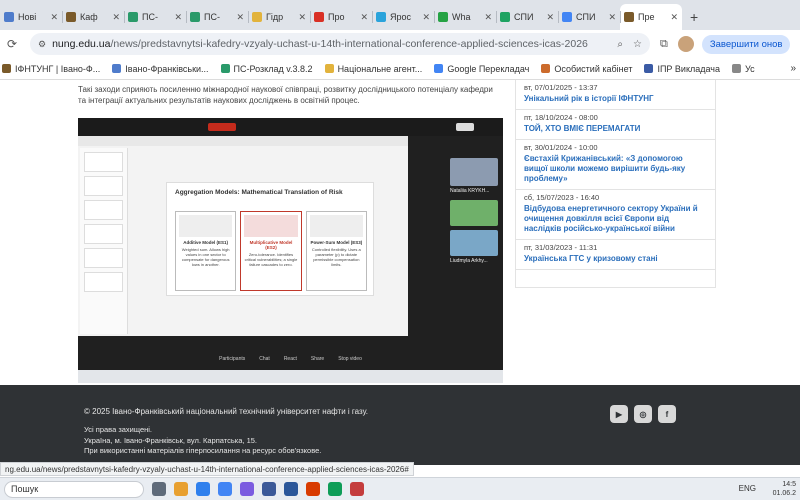 Image resolution: width=800 pixels, height=500 pixels. I want to click on bookmark-item: Ус, so click(743, 69).